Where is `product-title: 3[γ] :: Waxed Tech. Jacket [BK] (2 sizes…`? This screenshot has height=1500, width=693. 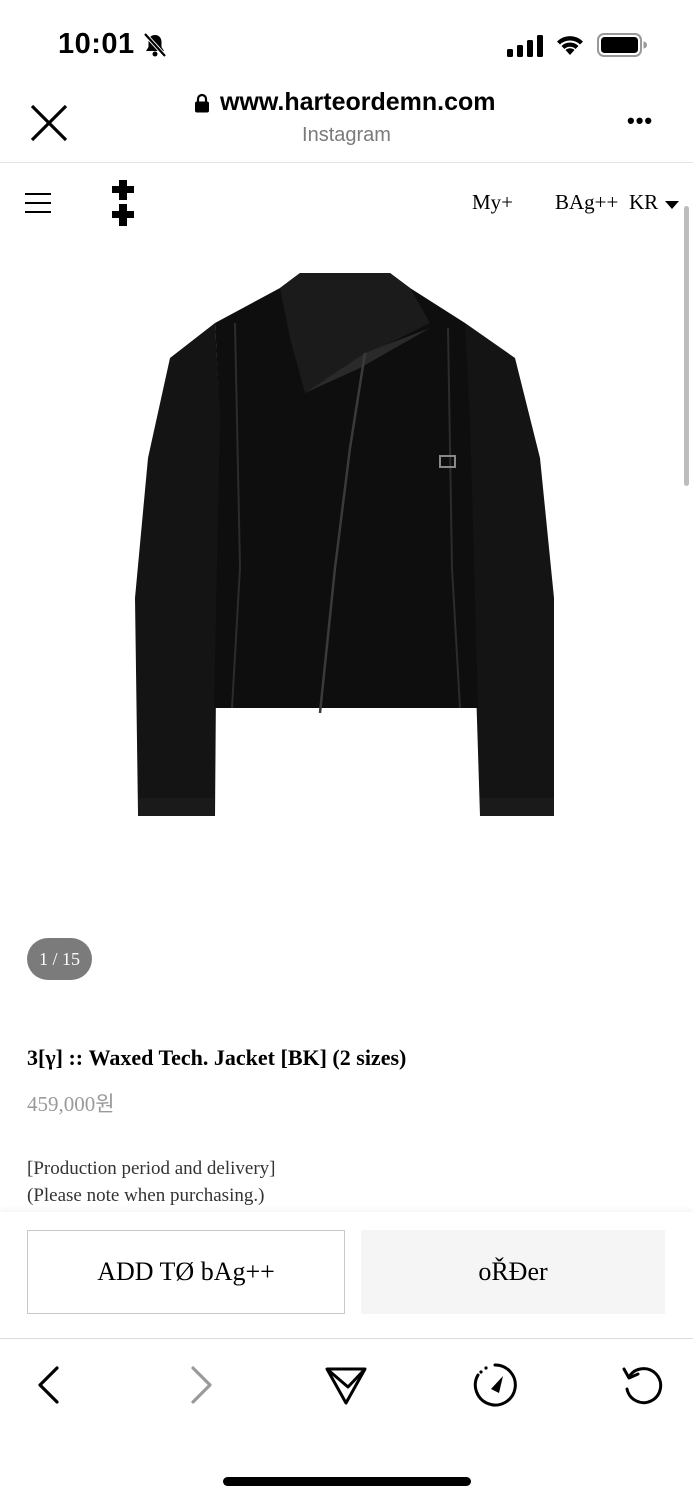
product-title: 3[γ] :: Waxed Tech. Jacket [BK] (2 sizes… is located at coordinates (217, 1057).